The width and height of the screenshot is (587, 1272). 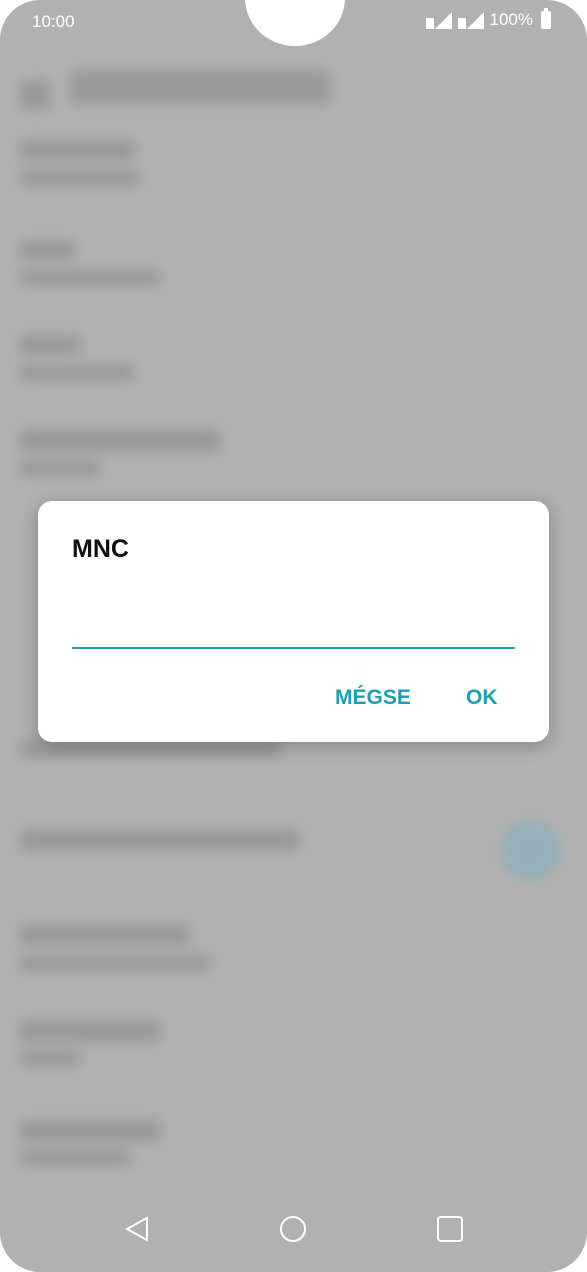 I want to click on dialog-title: MNC, so click(x=100, y=549).